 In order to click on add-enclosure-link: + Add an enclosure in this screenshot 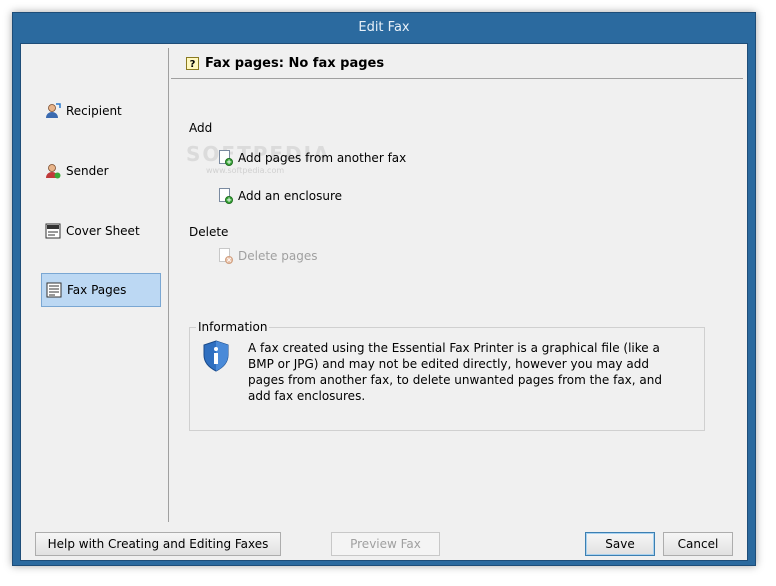, I will do `click(280, 196)`.